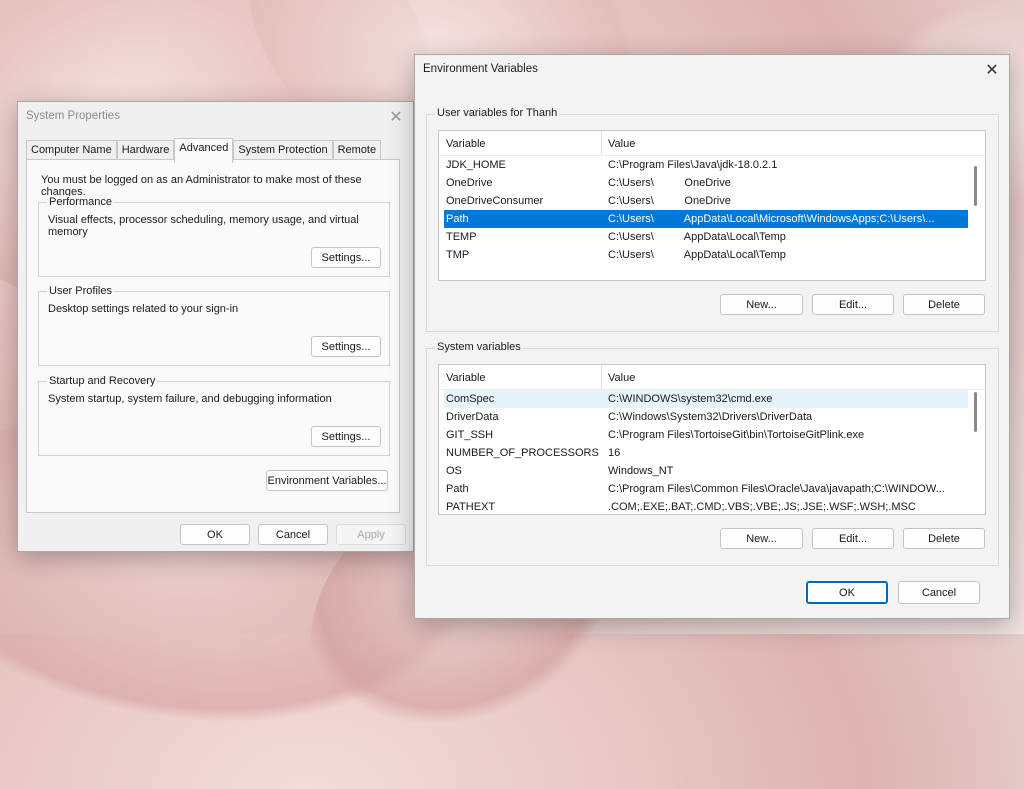  I want to click on variable-name: DriverData, so click(472, 417).